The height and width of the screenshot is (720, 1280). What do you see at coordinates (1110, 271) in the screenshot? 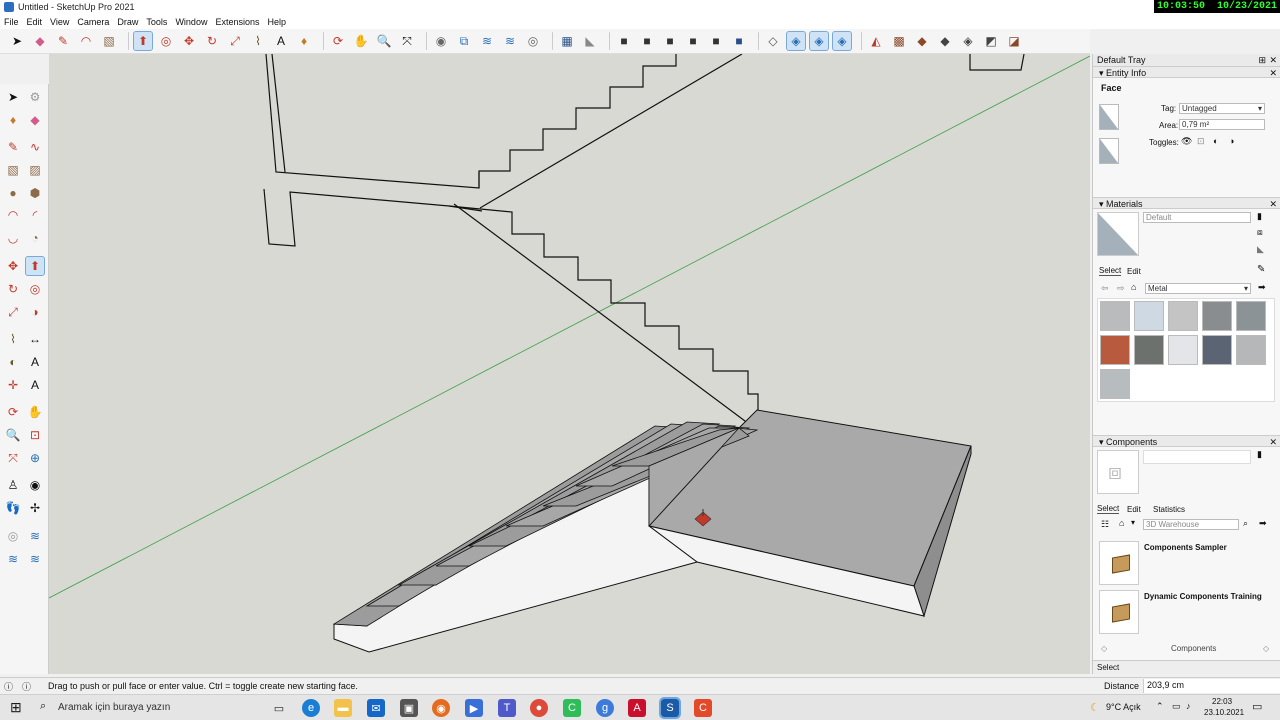
I see `materials-tab-select: Select` at bounding box center [1110, 271].